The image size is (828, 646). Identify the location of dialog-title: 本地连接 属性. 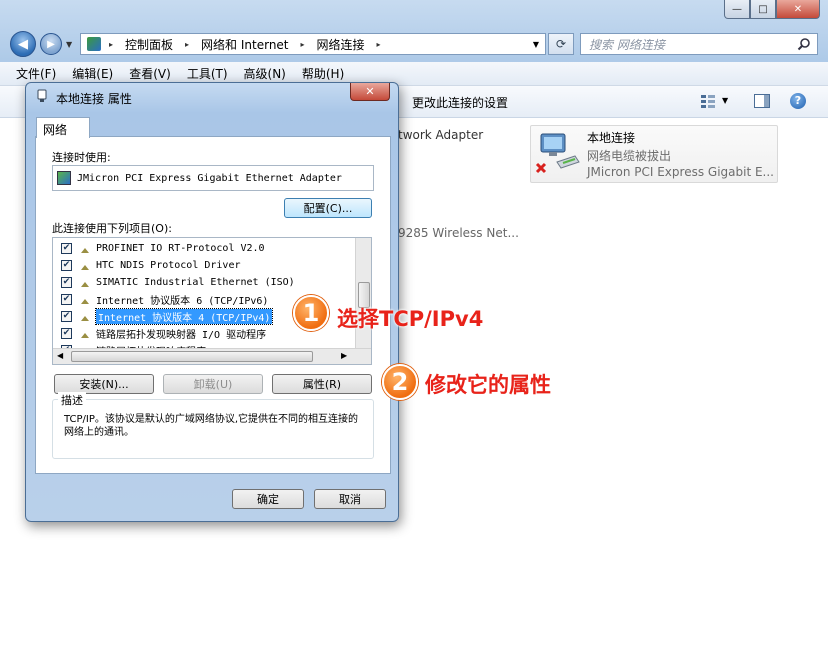
(94, 99).